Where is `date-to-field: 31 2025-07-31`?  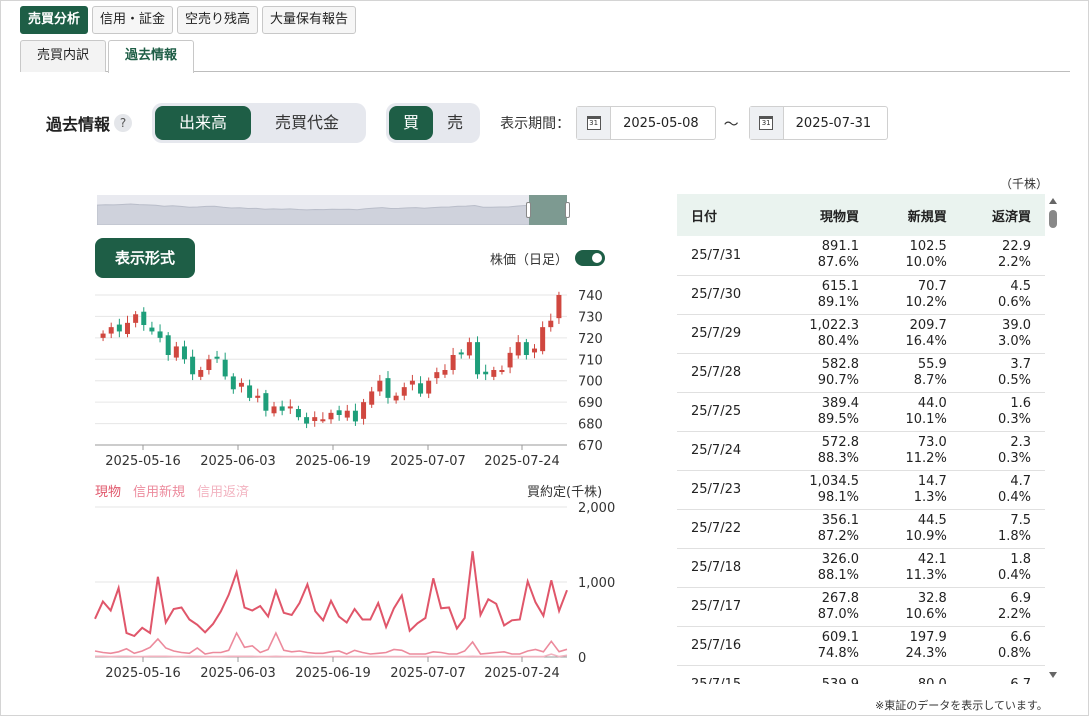
date-to-field: 31 2025-07-31 is located at coordinates (818, 123).